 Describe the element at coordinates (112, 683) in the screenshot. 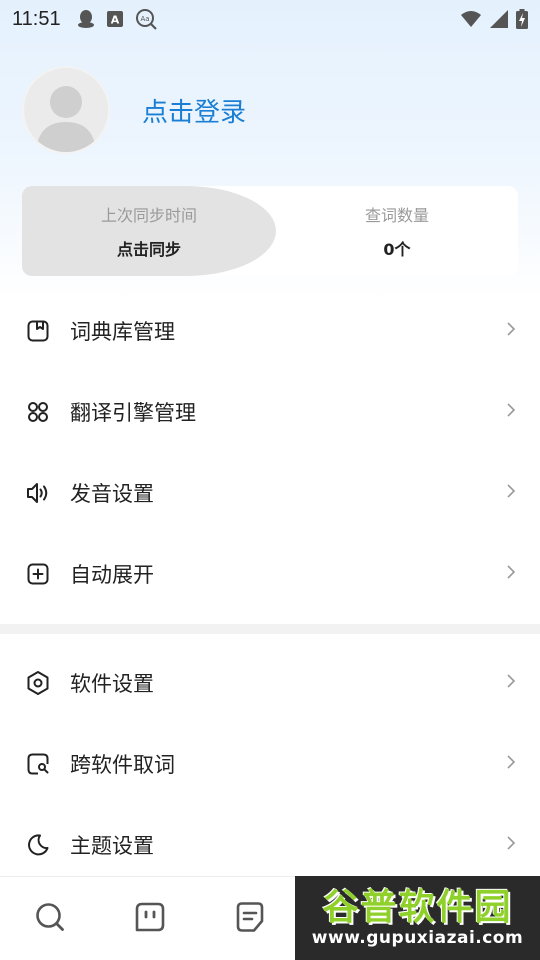

I see `menu-label: 软件设置` at that location.